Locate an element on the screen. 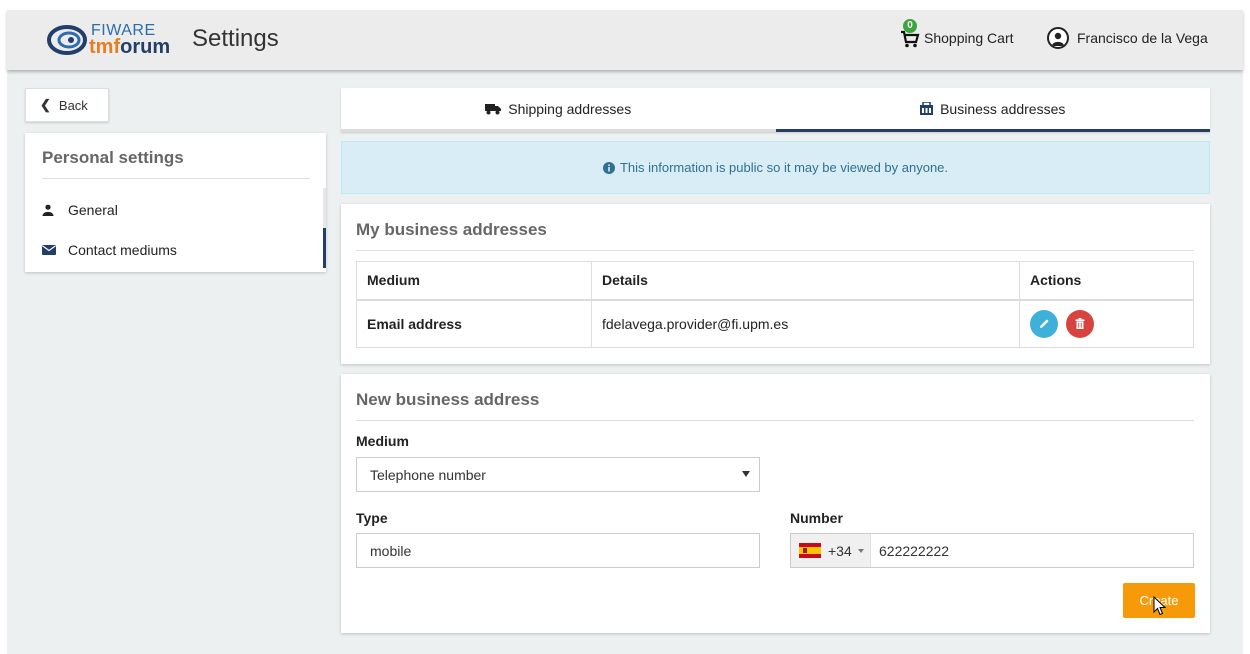 Image resolution: width=1250 pixels, height=654 pixels. type-input-value: mobile is located at coordinates (391, 550).